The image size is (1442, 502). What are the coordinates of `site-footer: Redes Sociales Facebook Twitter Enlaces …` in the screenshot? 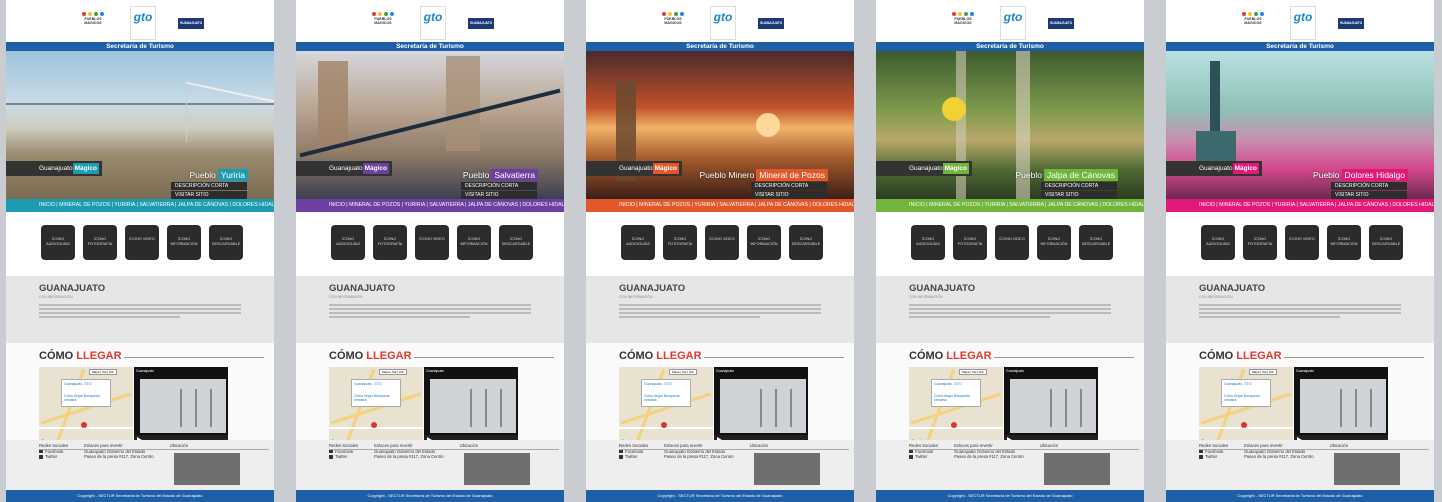 It's located at (430, 465).